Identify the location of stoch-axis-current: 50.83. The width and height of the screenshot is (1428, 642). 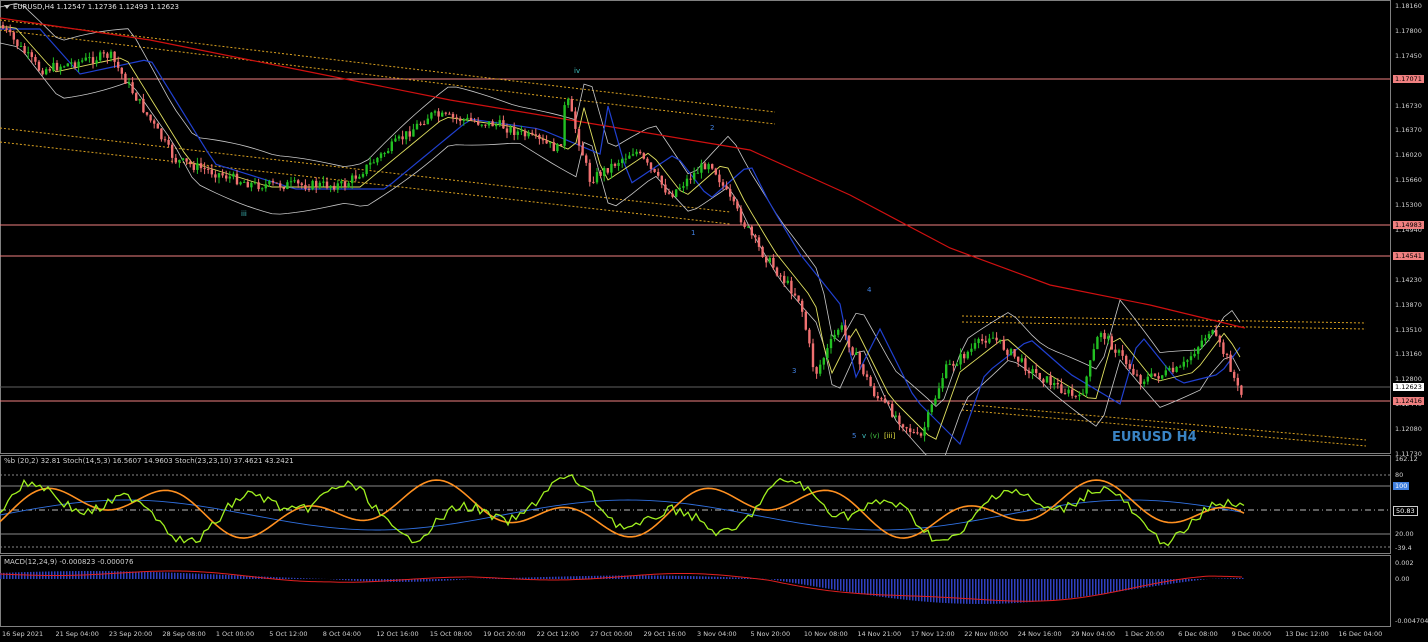
(1405, 511).